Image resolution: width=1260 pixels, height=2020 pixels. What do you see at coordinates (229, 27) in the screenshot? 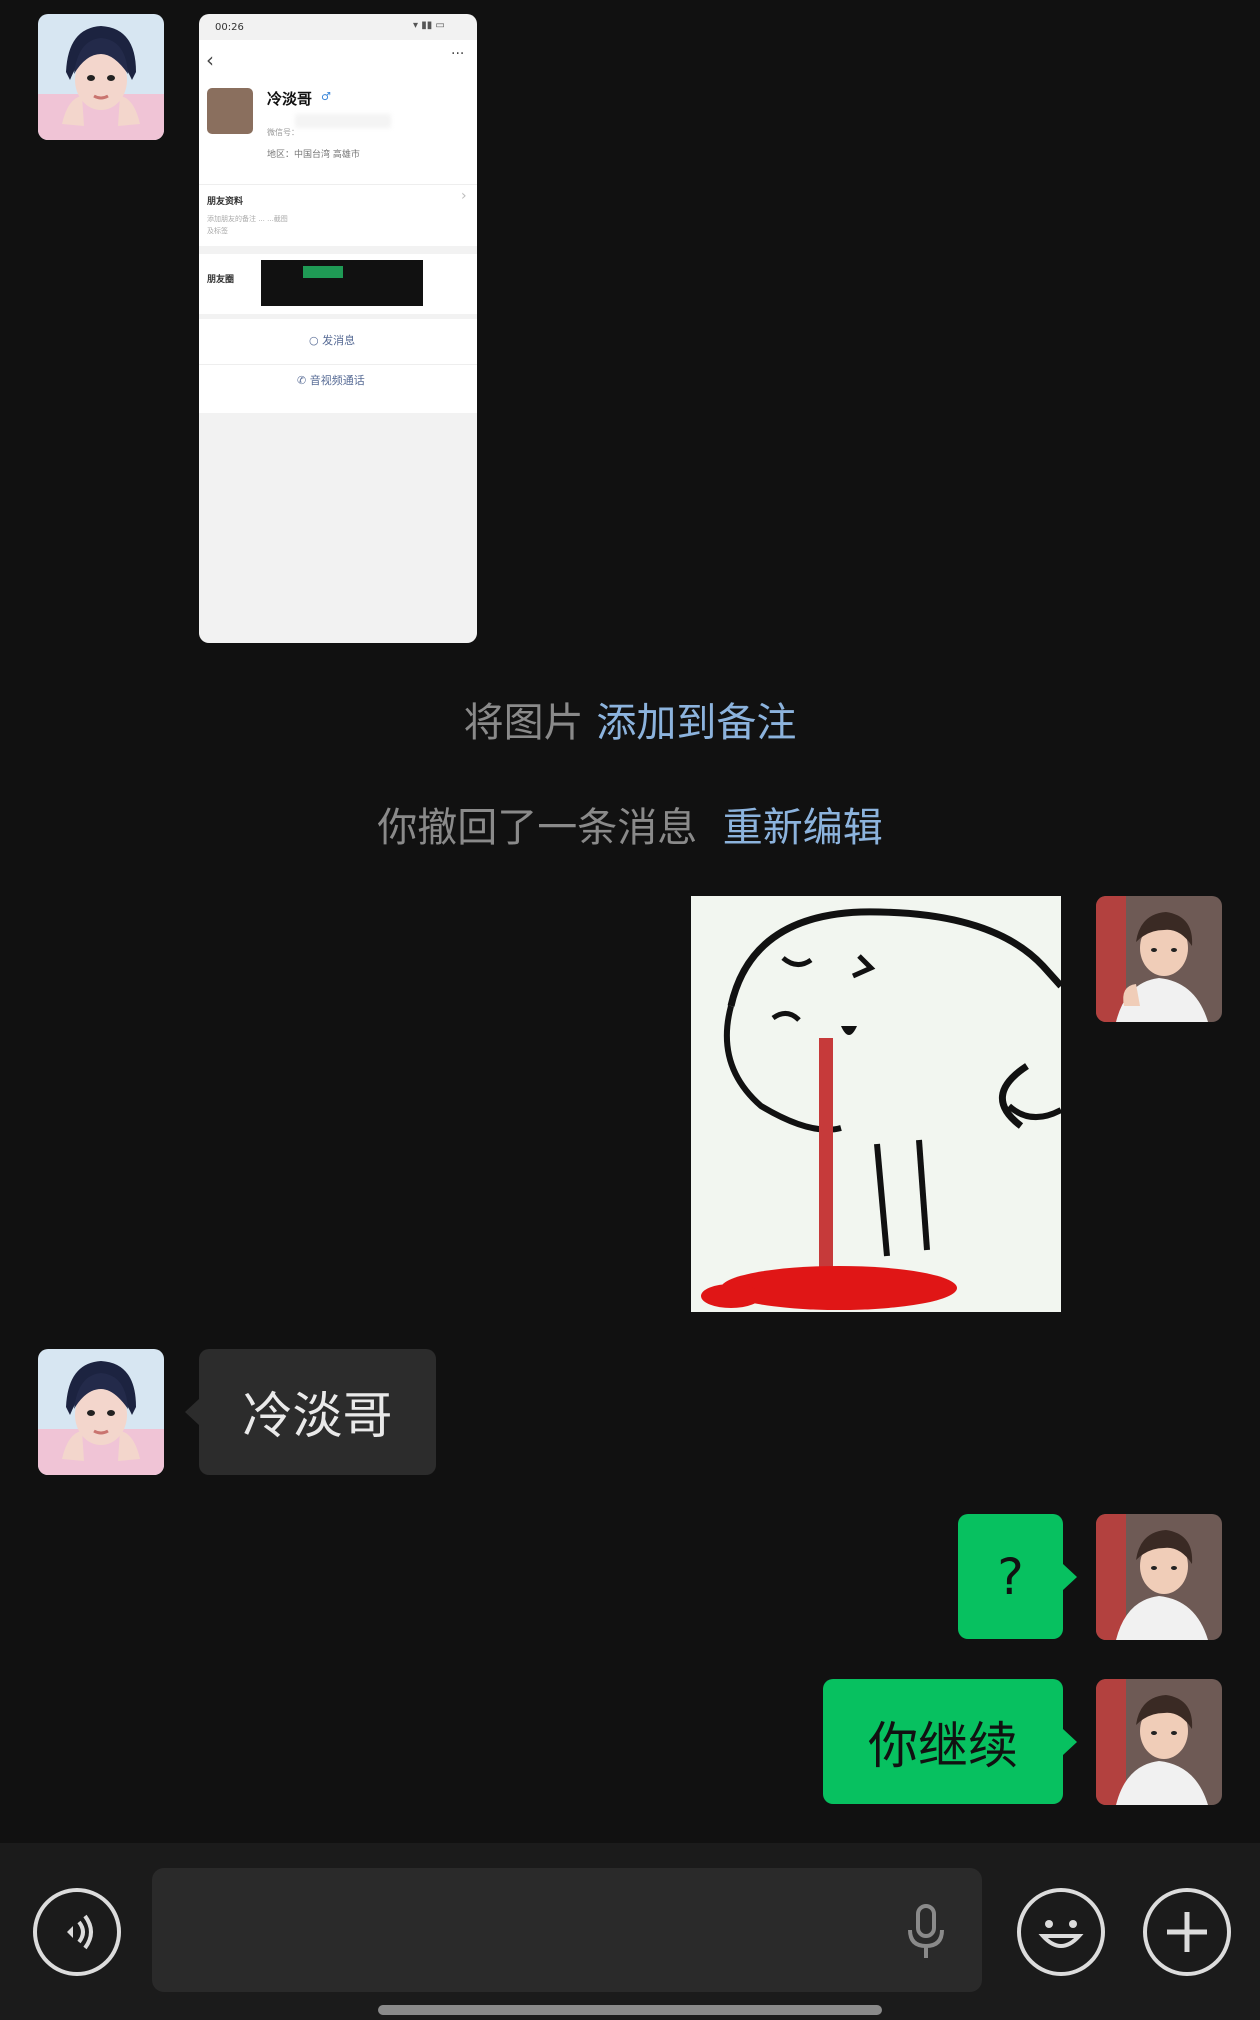
I see `shot-time: 00:26` at bounding box center [229, 27].